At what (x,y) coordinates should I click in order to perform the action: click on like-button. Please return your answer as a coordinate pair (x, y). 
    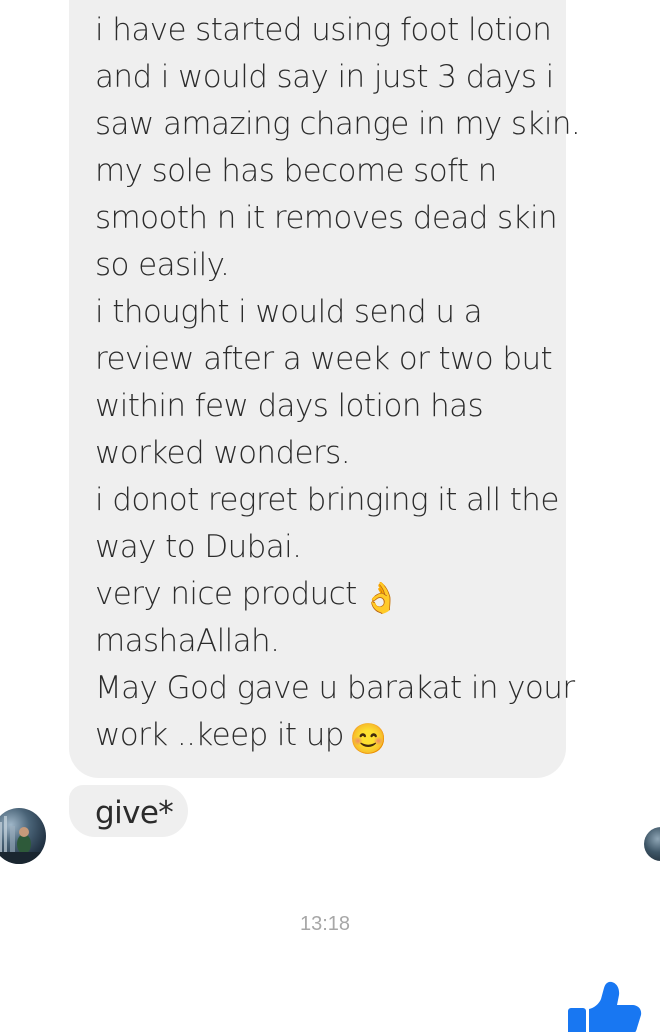
    Looking at the image, I should click on (605, 1003).